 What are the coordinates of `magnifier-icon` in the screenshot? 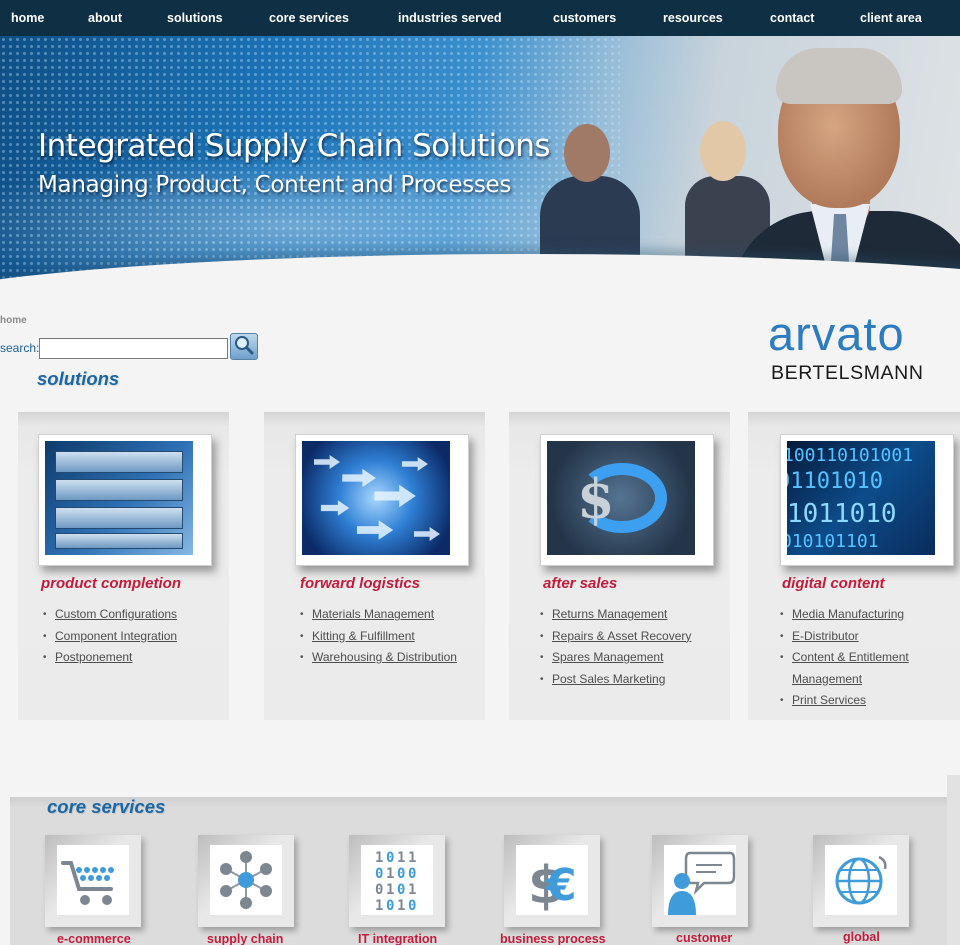 It's located at (244, 345).